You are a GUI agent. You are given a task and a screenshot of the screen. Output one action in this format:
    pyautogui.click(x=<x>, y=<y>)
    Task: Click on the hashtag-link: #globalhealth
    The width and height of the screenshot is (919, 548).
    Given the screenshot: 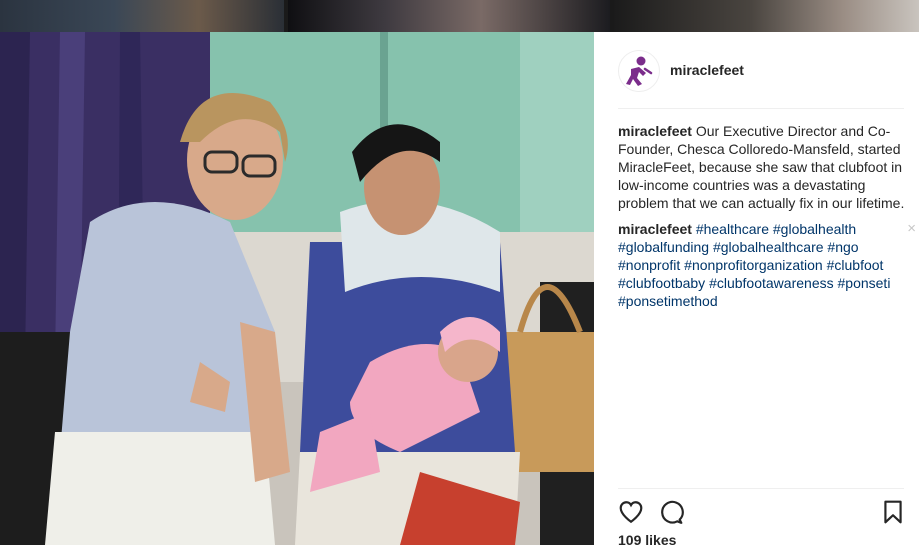 What is the action you would take?
    pyautogui.click(x=814, y=229)
    